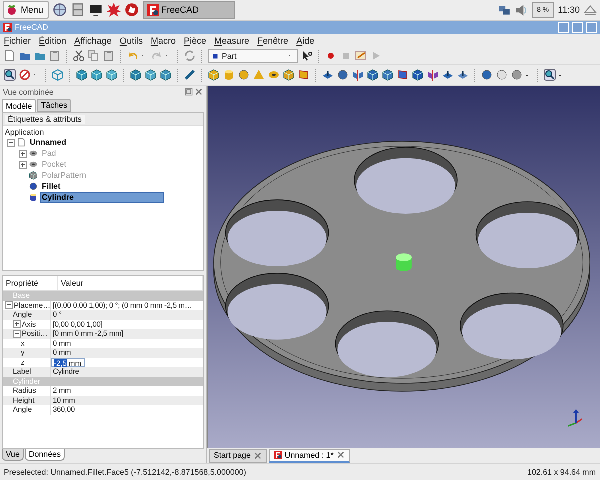  What do you see at coordinates (166, 75) in the screenshot?
I see `left-view-icon` at bounding box center [166, 75].